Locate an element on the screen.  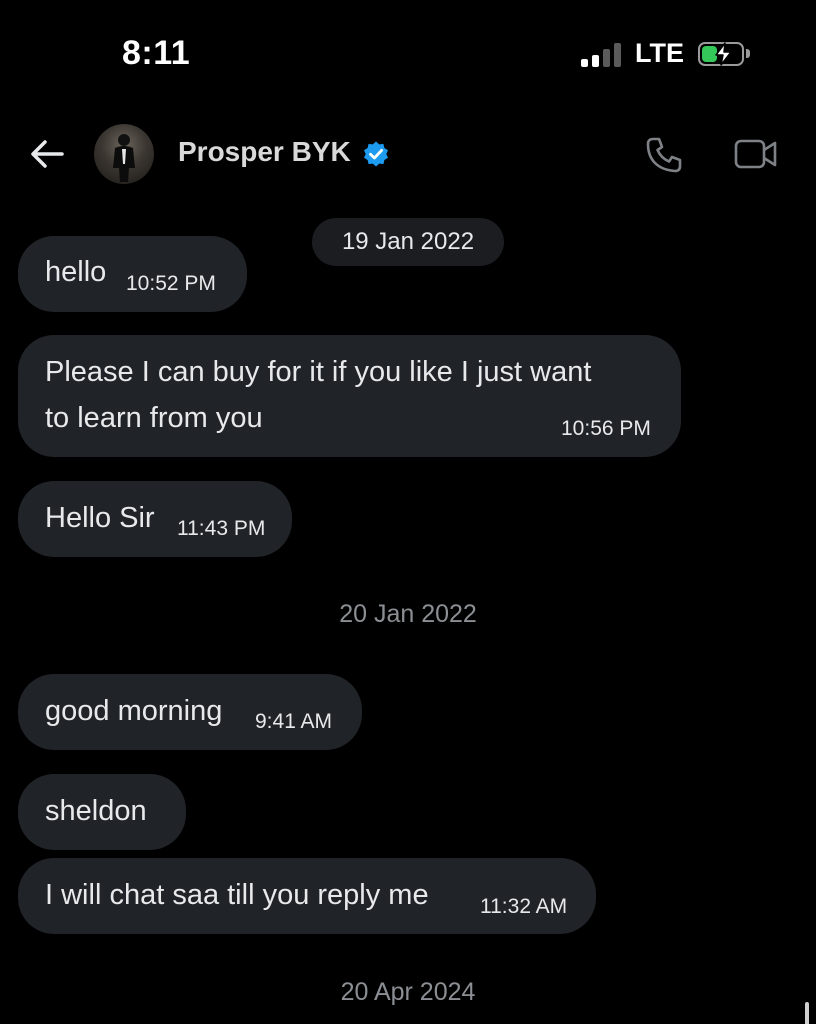
contact-name: Prosper BYK is located at coordinates (264, 152).